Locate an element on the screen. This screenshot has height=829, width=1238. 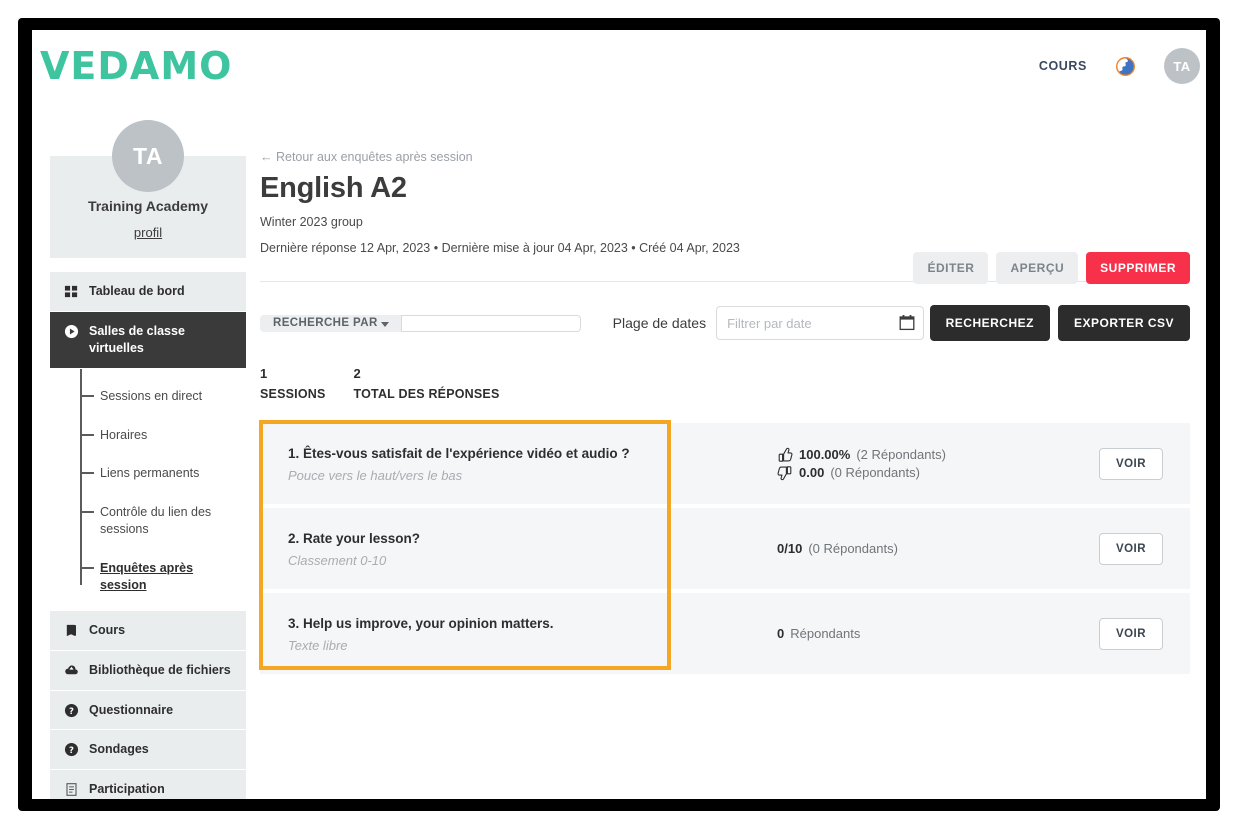
question-type: Texte libre is located at coordinates (318, 645).